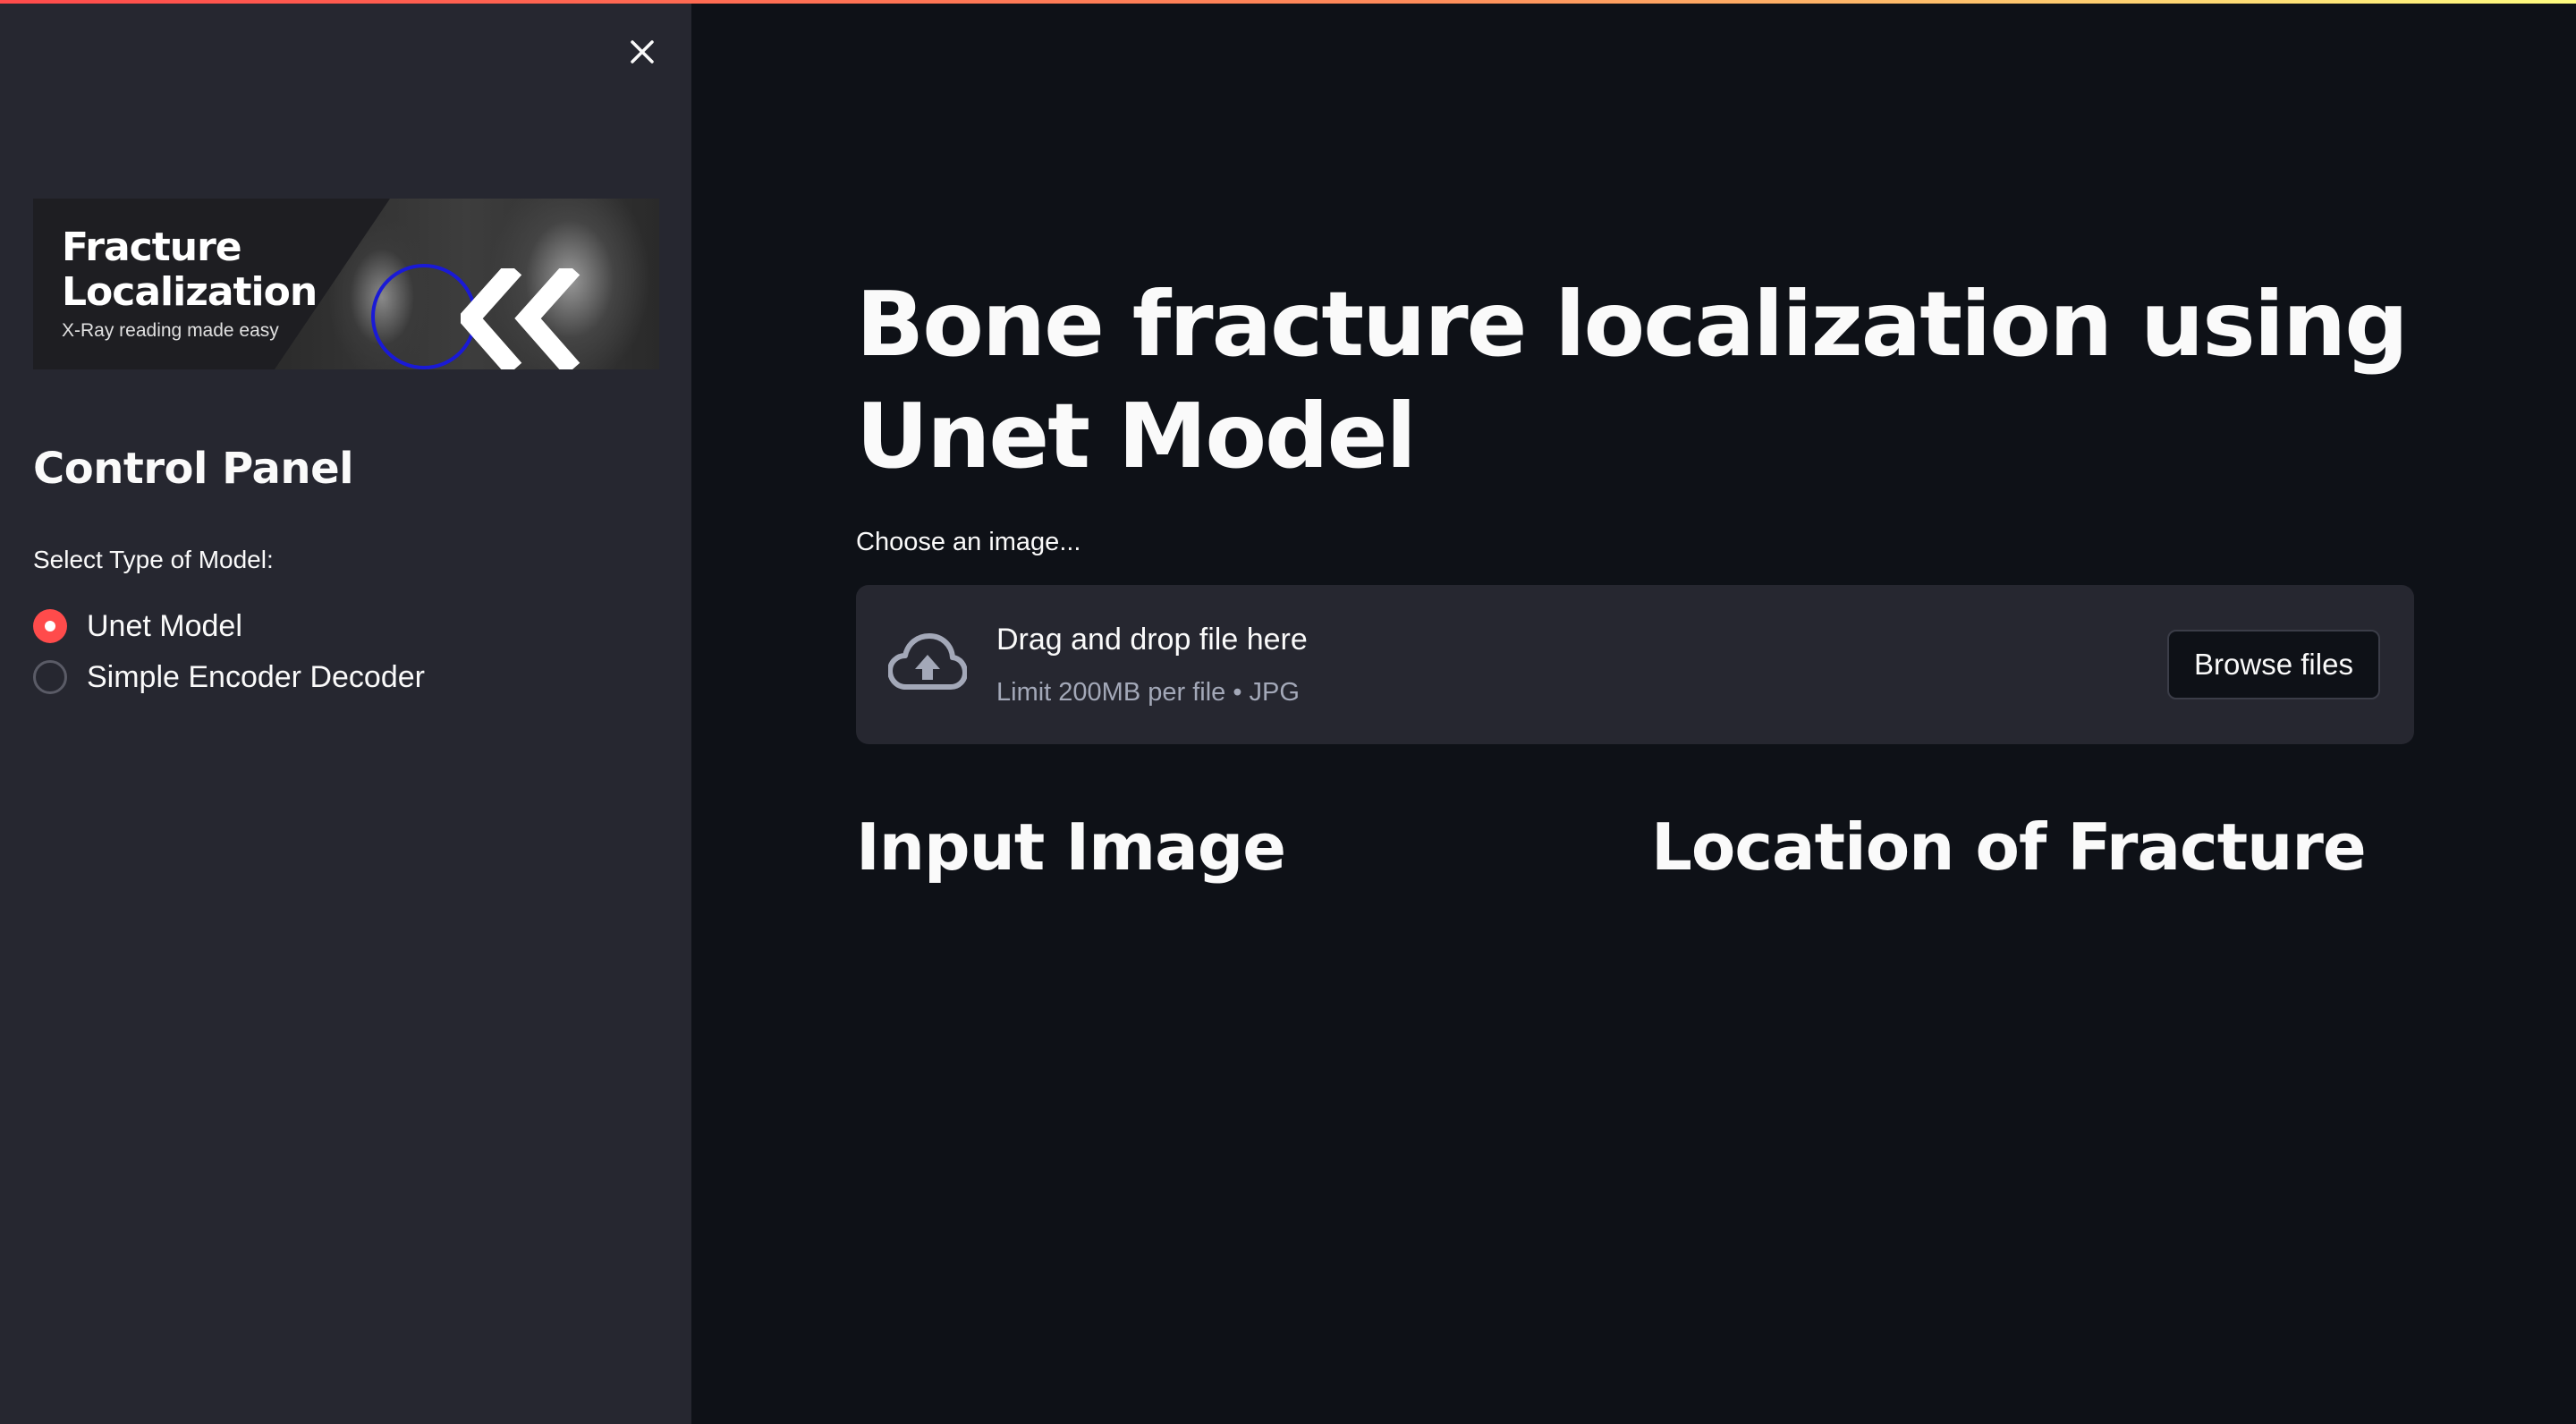 The height and width of the screenshot is (1424, 2576). What do you see at coordinates (50, 626) in the screenshot?
I see `radio-button-checked` at bounding box center [50, 626].